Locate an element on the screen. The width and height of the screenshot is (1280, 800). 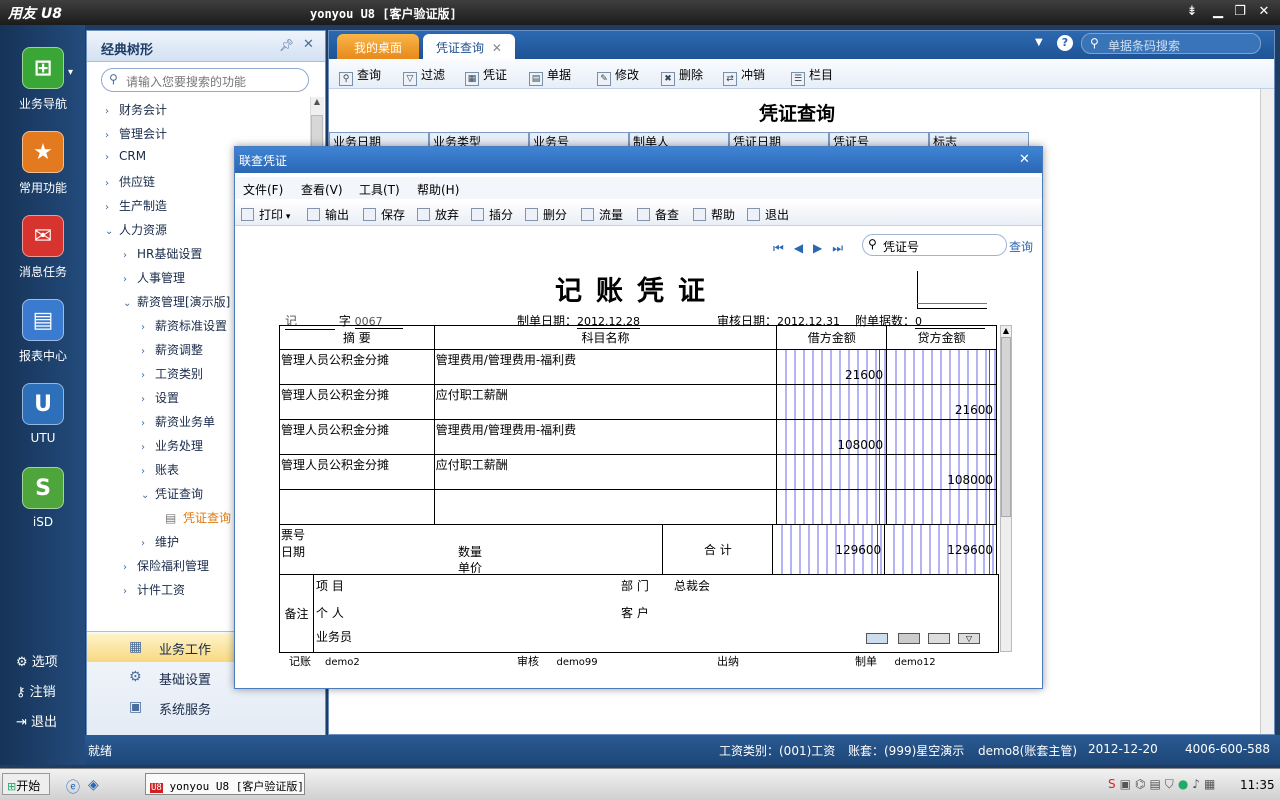
dialog-toolbar-button: 备查 is located at coordinates (658, 214).